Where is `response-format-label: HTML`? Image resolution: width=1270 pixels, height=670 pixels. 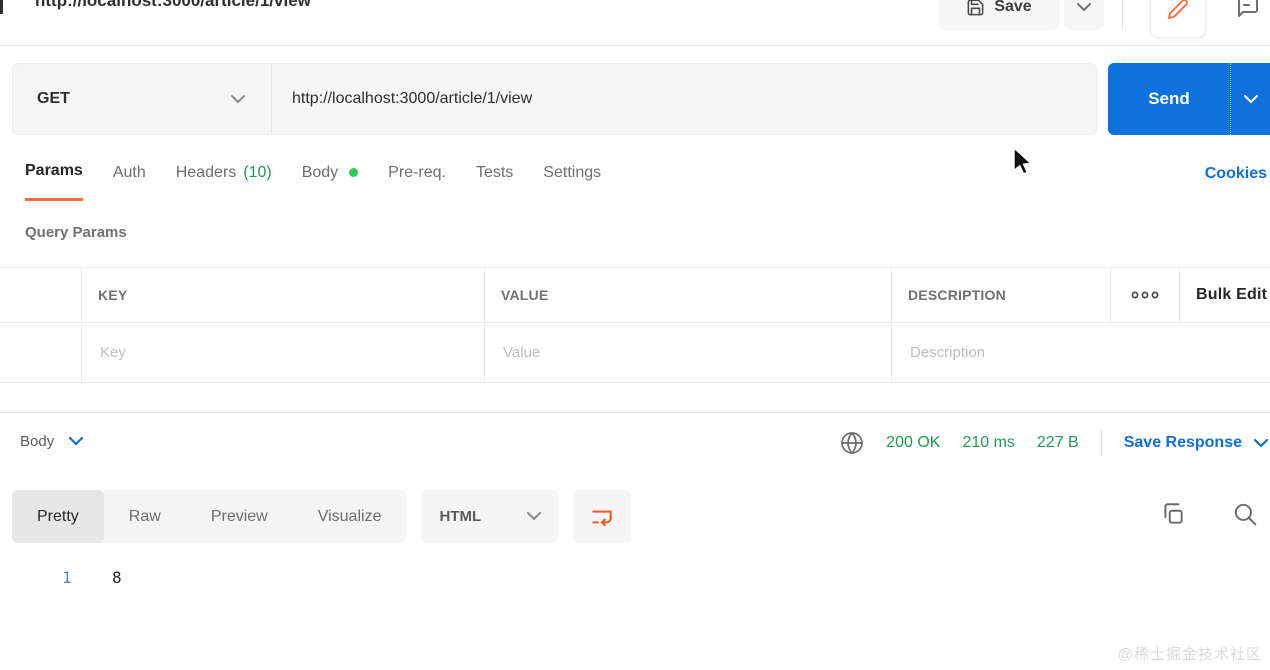 response-format-label: HTML is located at coordinates (460, 516).